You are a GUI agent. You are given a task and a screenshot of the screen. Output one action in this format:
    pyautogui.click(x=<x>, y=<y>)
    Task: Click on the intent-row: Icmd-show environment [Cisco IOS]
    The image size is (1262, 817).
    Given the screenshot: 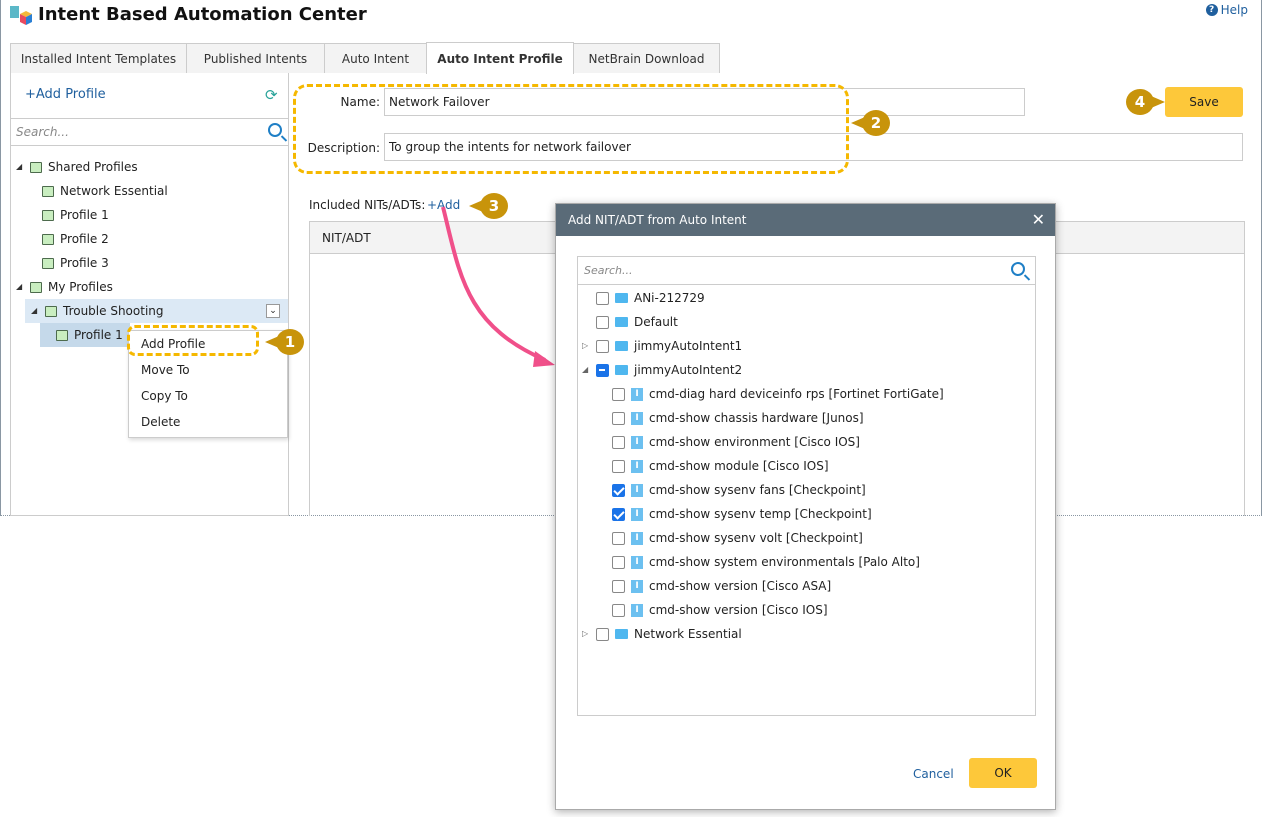 What is the action you would take?
    pyautogui.click(x=736, y=442)
    